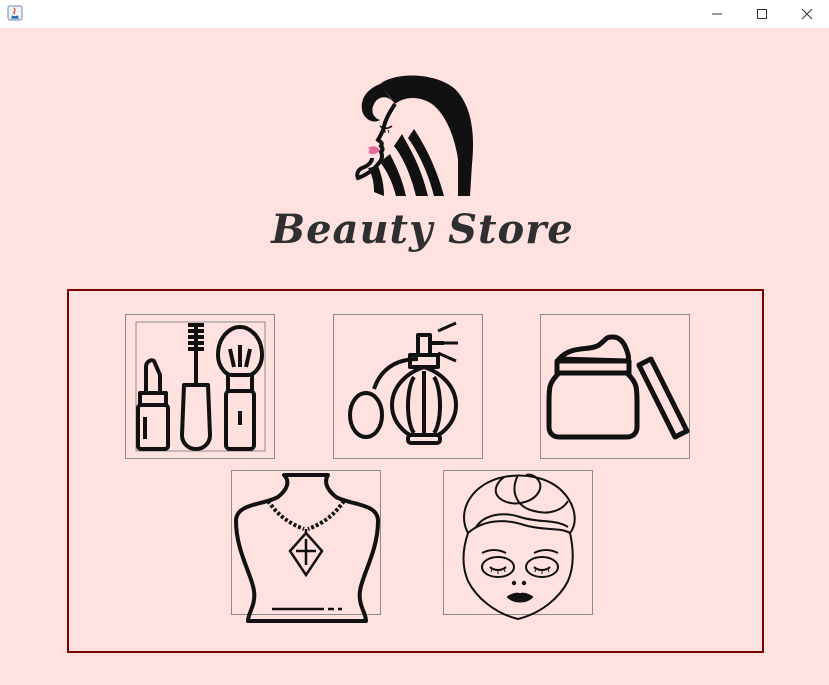  I want to click on woman-profile-logo, so click(415, 137).